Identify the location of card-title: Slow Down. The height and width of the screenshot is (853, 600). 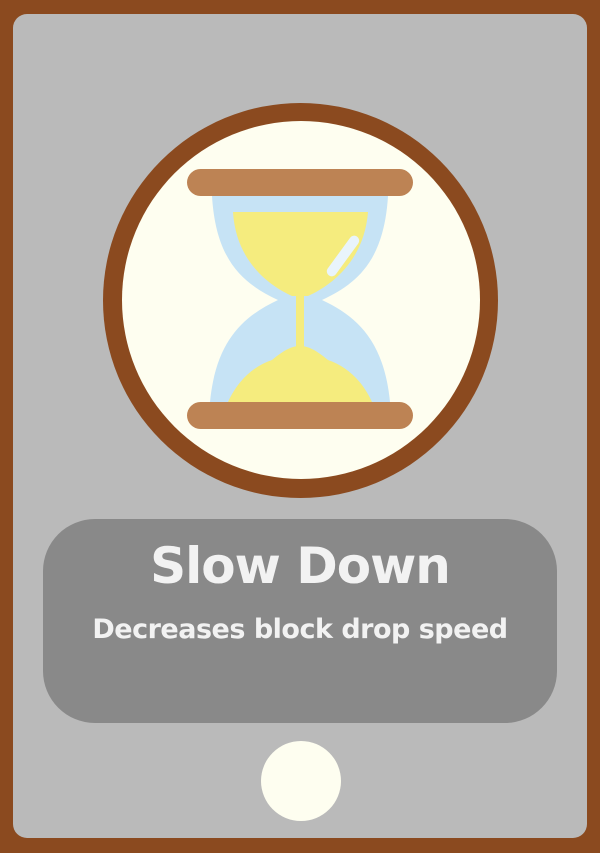
(300, 566).